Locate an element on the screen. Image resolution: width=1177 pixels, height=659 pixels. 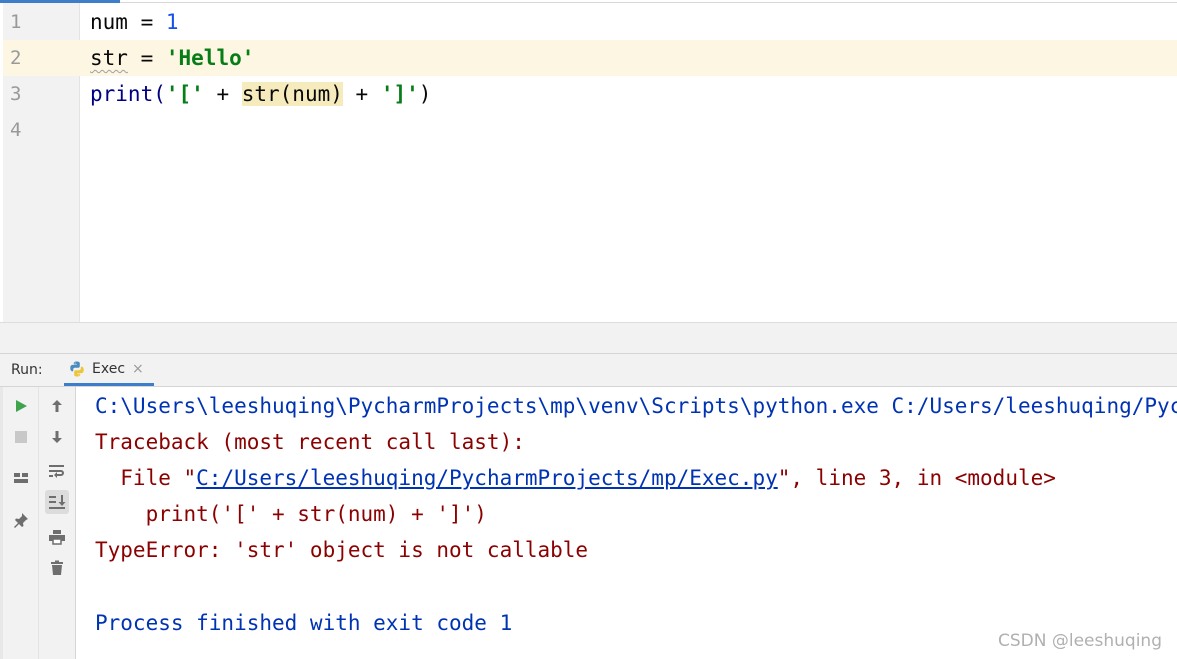
line-number: 3 is located at coordinates (16, 94).